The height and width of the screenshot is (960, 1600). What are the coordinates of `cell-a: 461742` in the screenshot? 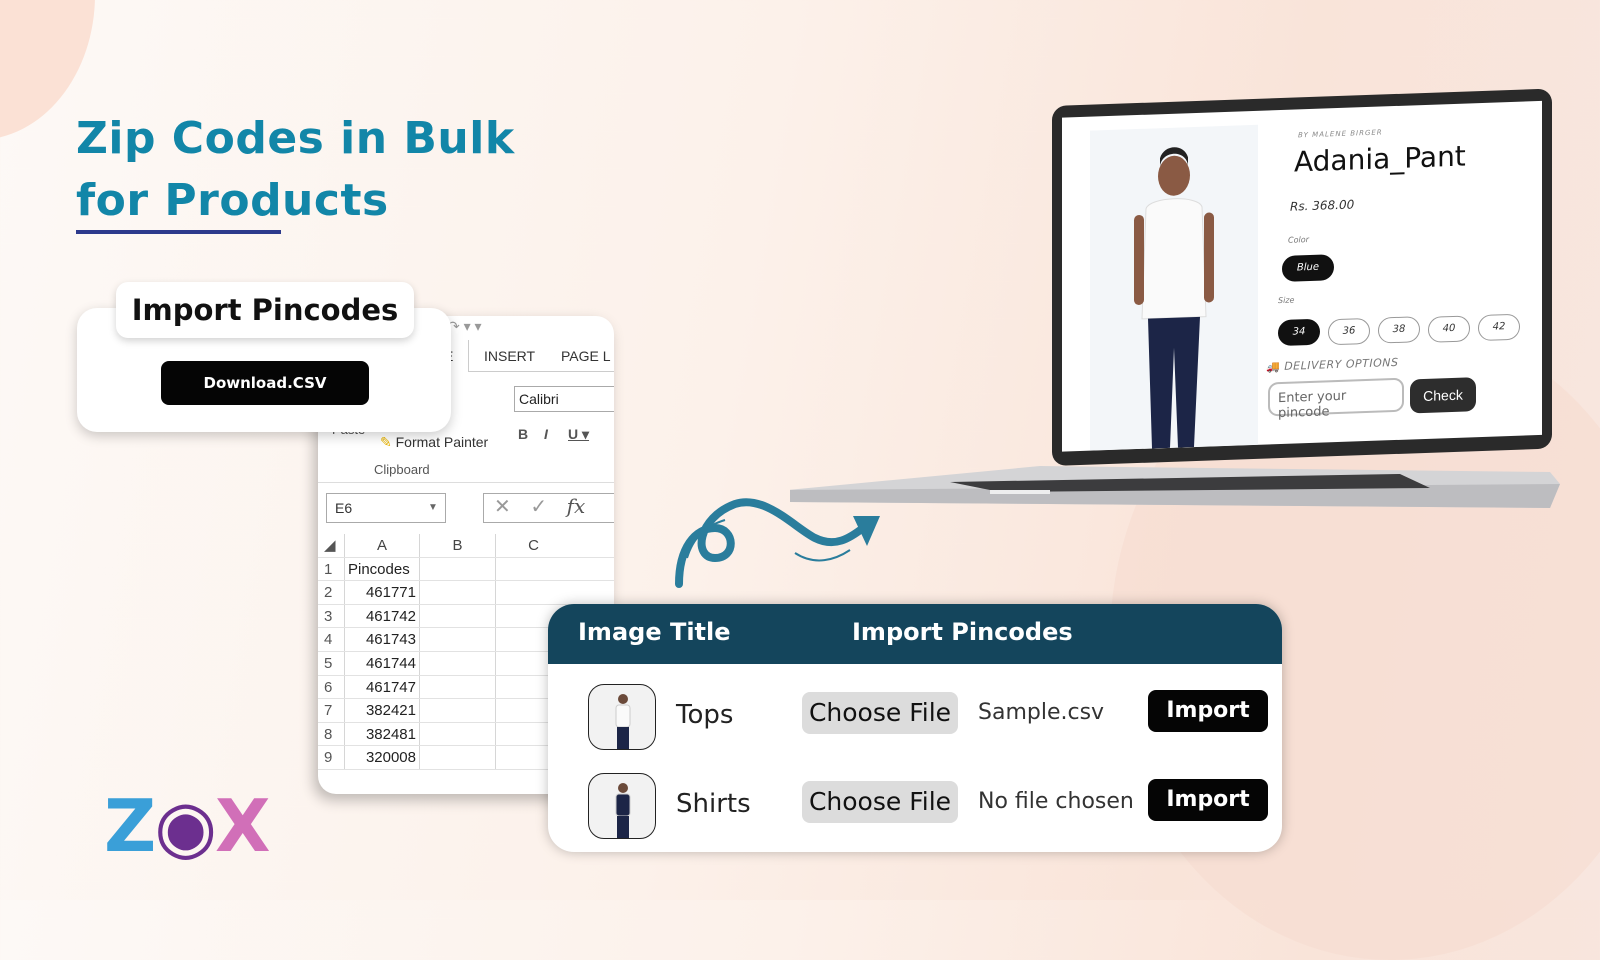 It's located at (381, 616).